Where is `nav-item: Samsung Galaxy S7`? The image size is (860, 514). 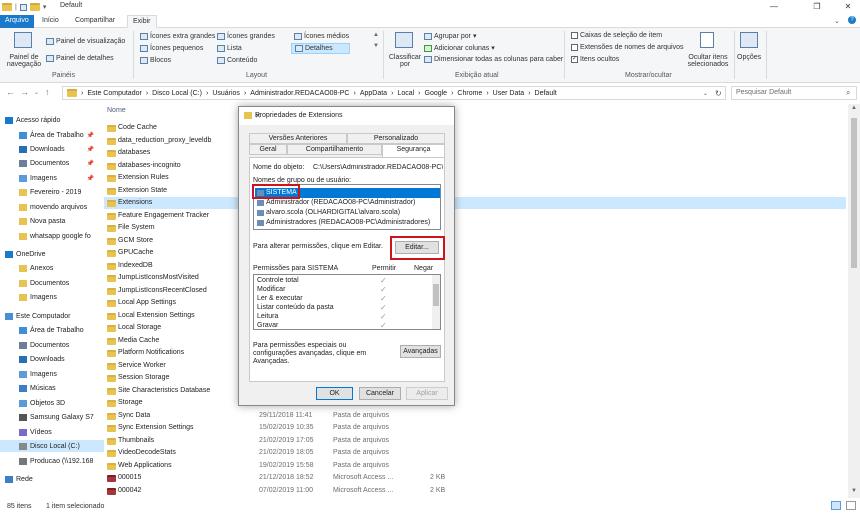 nav-item: Samsung Galaxy S7 is located at coordinates (52, 417).